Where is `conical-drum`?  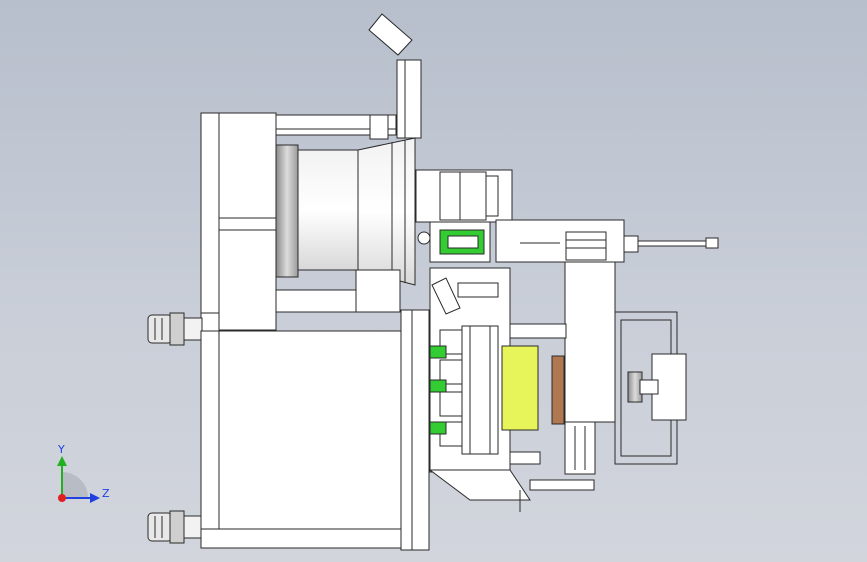
conical-drum is located at coordinates (345, 211).